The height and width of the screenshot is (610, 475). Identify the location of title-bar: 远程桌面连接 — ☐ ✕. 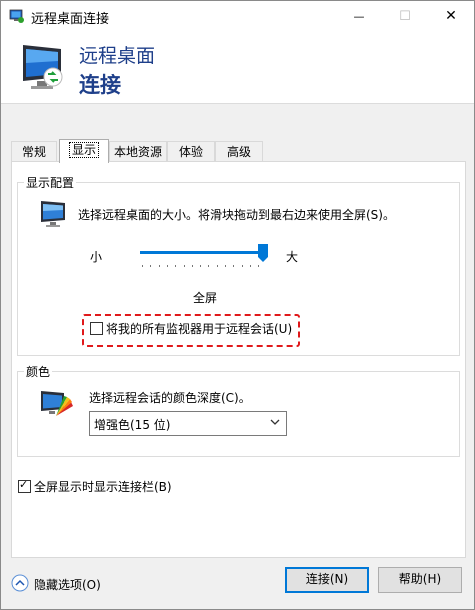
(237, 16).